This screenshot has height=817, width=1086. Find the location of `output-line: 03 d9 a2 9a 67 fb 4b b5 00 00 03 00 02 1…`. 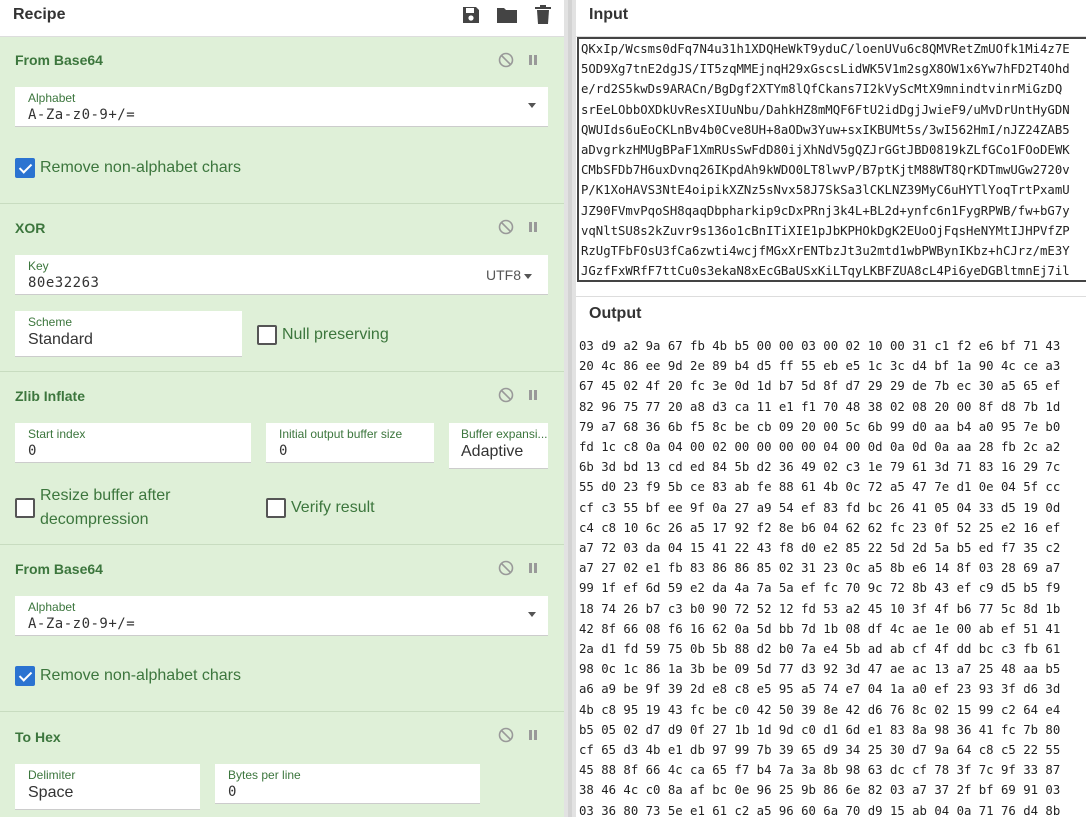

output-line: 03 d9 a2 9a 67 fb 4b b5 00 00 03 00 02 1… is located at coordinates (820, 346).